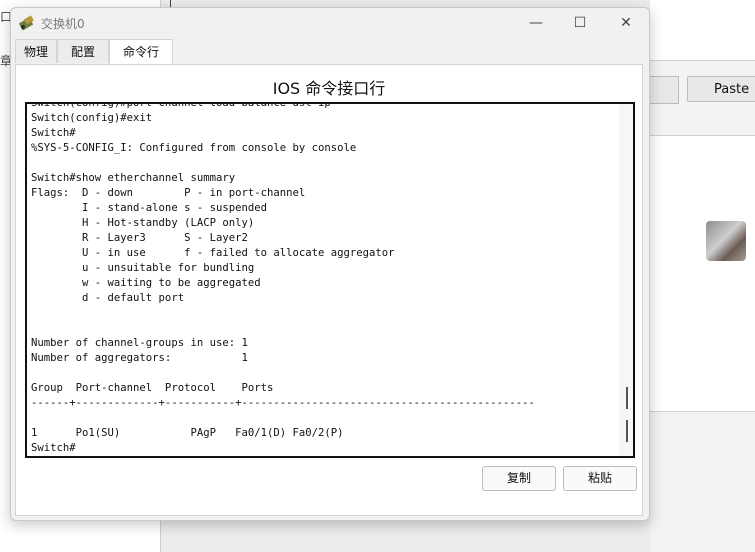  I want to click on maximize-button: ☐, so click(580, 23).